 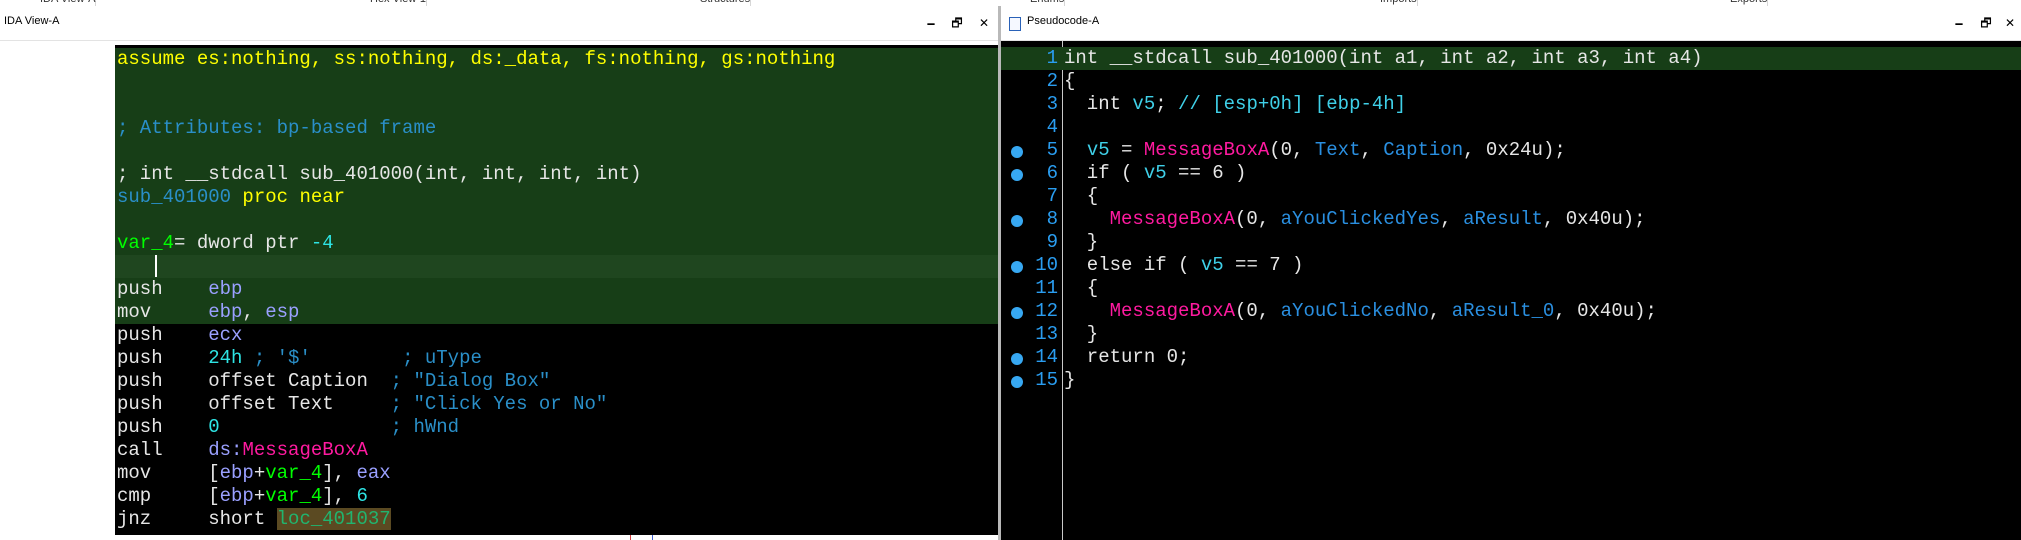 I want to click on pseudocode-token: }, so click(x=1070, y=380).